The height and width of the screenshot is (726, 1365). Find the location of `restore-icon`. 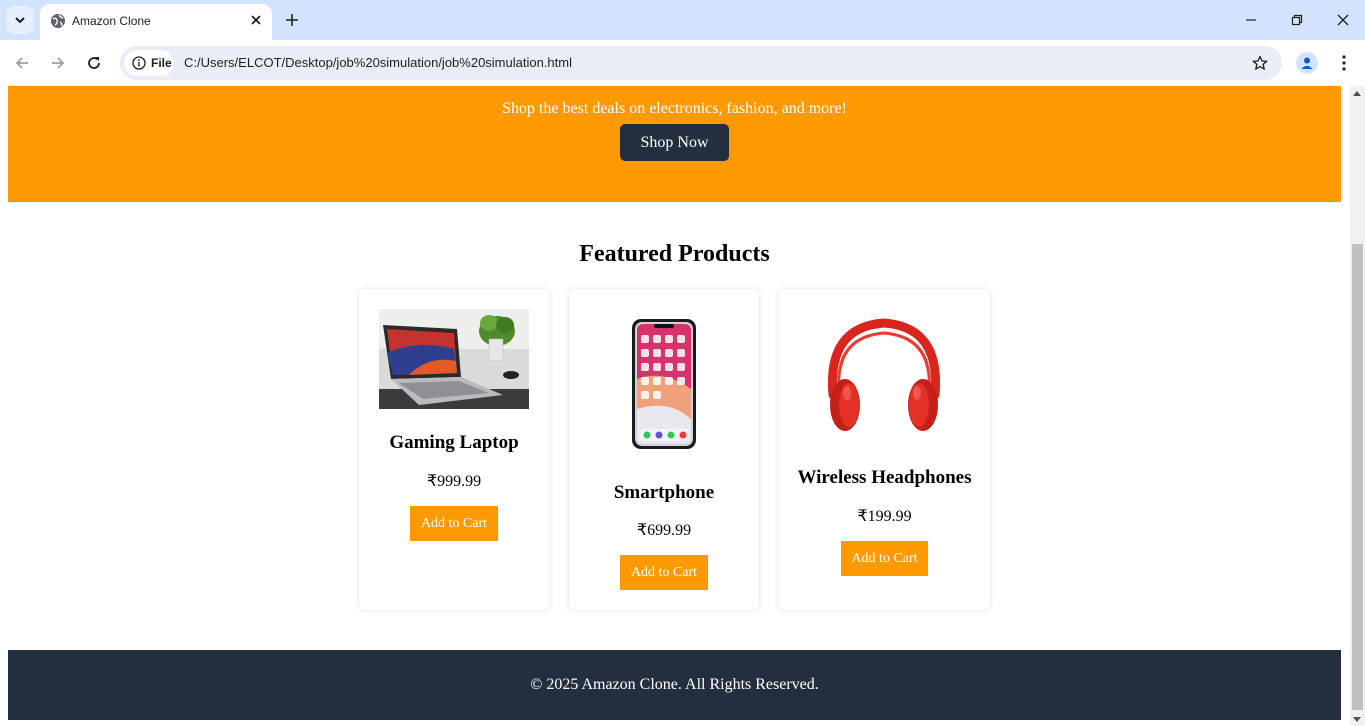

restore-icon is located at coordinates (1297, 20).